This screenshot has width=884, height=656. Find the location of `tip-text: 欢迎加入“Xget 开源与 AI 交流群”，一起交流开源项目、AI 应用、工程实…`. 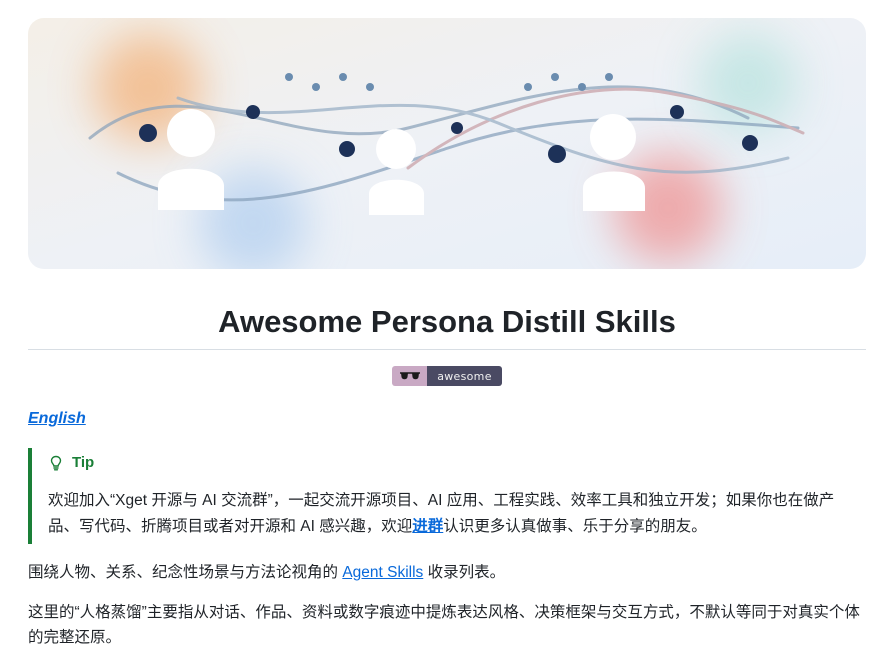

tip-text: 欢迎加入“Xget 开源与 AI 交流群”，一起交流开源项目、AI 应用、工程实… is located at coordinates (453, 514).